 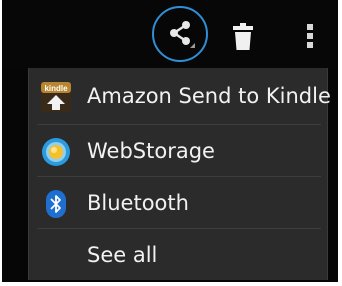 I want to click on trash-icon, so click(x=243, y=36).